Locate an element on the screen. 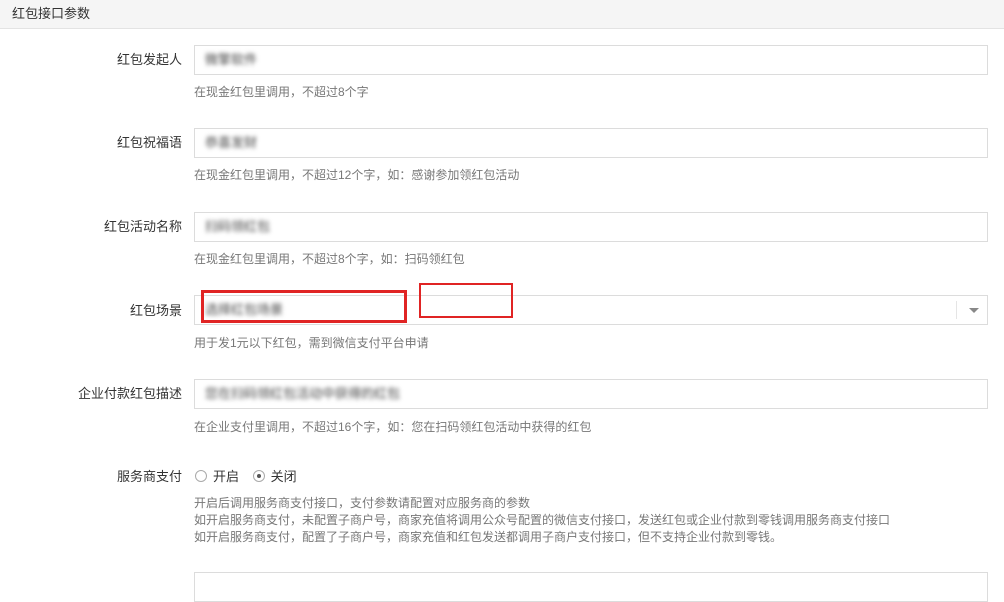  panel-title: 红包接口参数 is located at coordinates (51, 13).